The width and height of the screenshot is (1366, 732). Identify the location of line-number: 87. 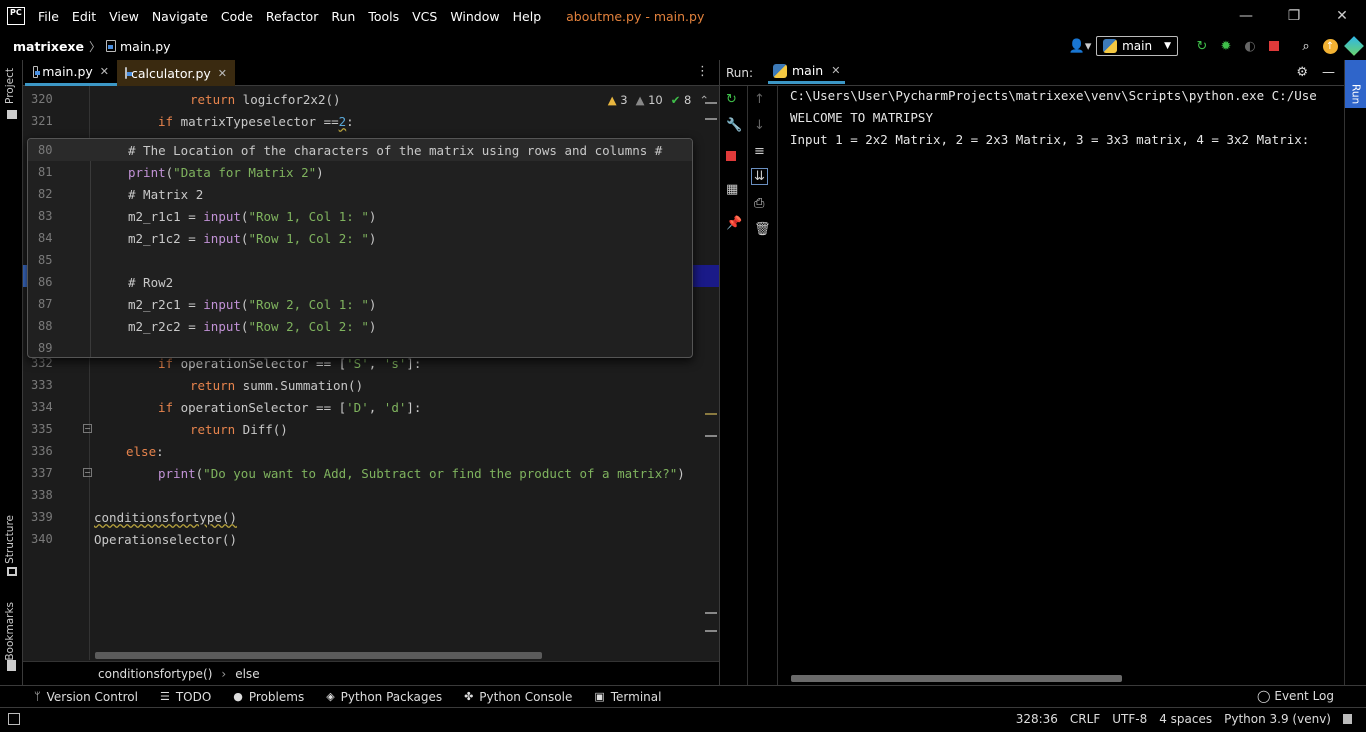
(45, 304).